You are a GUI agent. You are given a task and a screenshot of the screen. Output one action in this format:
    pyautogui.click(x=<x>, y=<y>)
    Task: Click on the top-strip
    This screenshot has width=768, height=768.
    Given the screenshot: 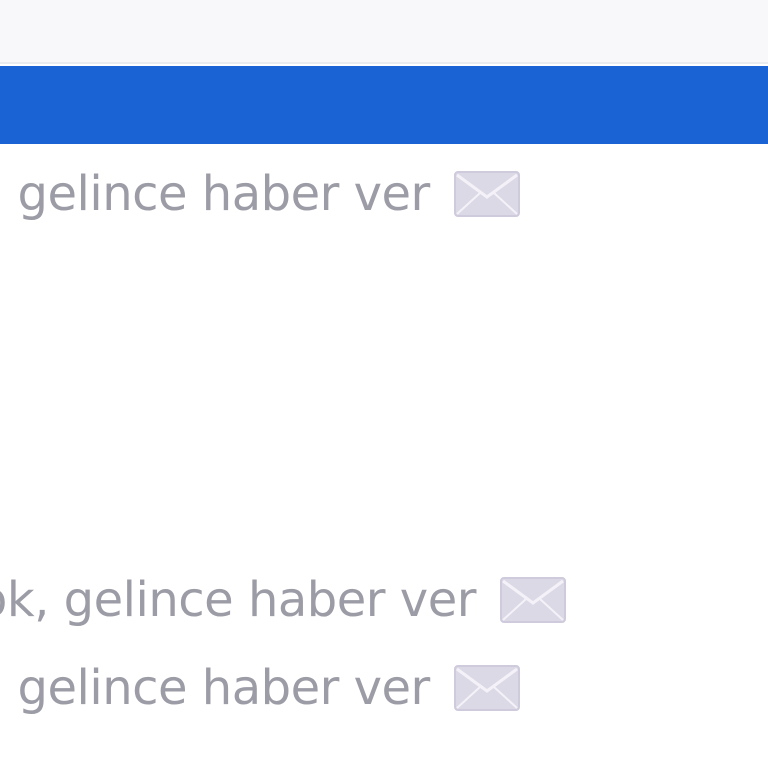 What is the action you would take?
    pyautogui.click(x=384, y=32)
    